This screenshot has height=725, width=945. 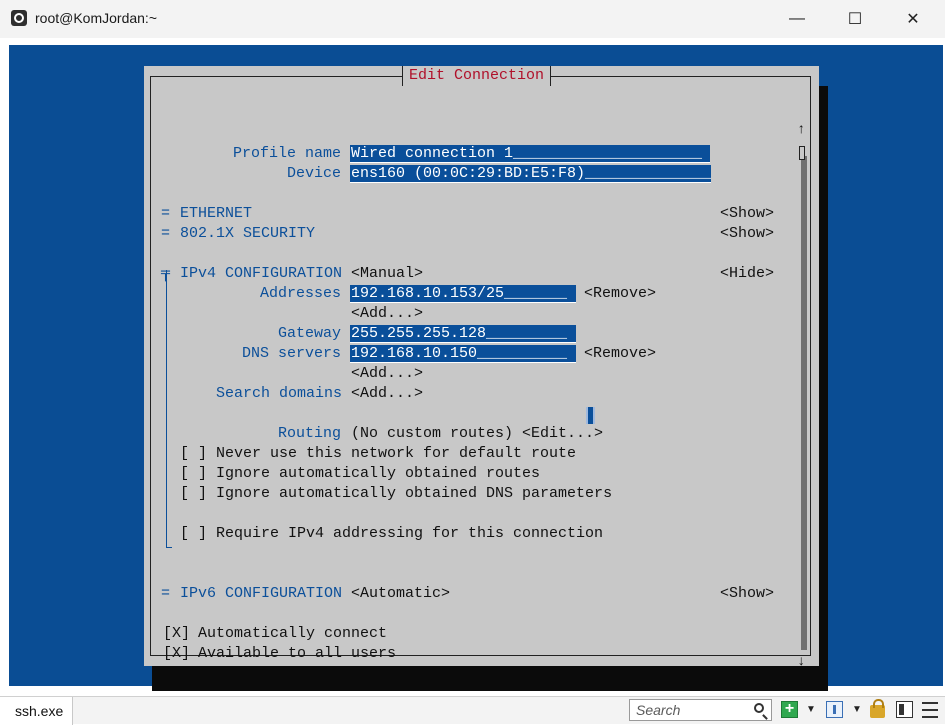 I want to click on address-field: 192.168.10.153/25_______, so click(x=463, y=294).